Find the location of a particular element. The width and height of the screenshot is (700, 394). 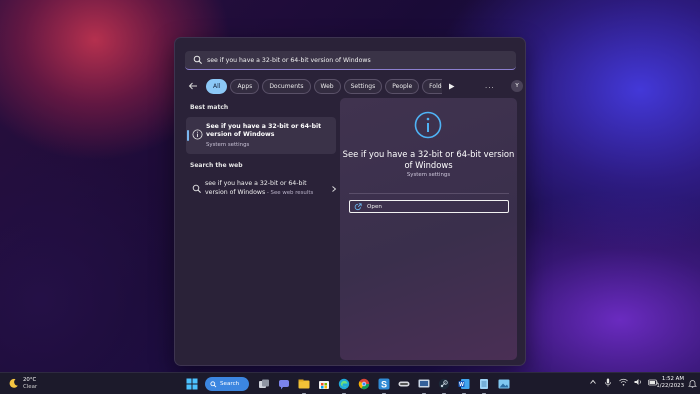

snagit-icon: S is located at coordinates (384, 385).